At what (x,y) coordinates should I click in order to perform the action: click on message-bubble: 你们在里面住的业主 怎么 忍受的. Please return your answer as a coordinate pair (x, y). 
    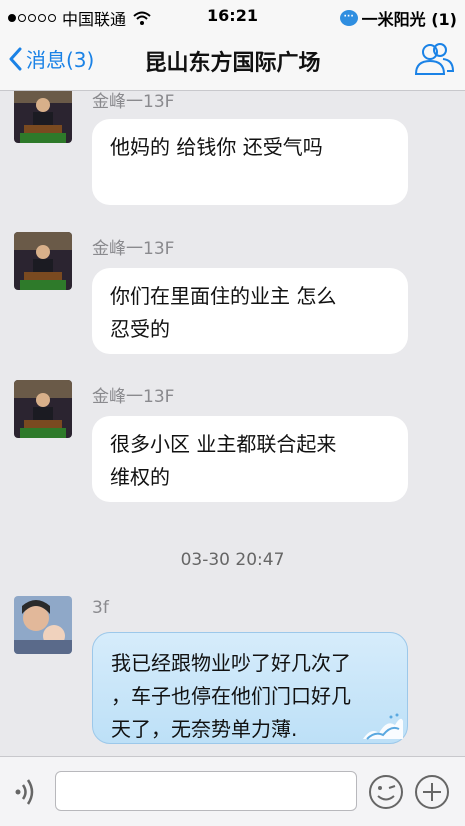
    Looking at the image, I should click on (250, 311).